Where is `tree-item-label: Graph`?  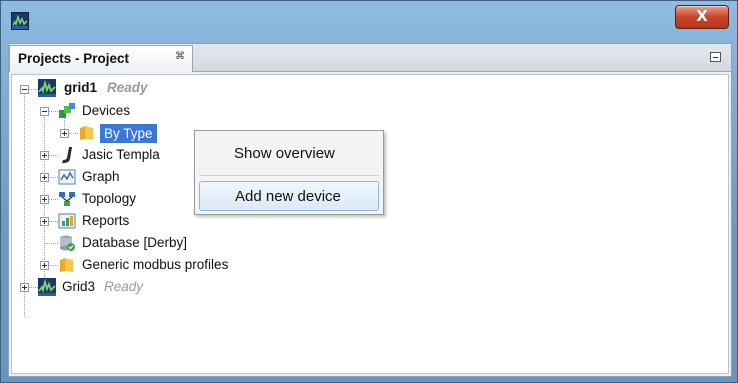 tree-item-label: Graph is located at coordinates (101, 176).